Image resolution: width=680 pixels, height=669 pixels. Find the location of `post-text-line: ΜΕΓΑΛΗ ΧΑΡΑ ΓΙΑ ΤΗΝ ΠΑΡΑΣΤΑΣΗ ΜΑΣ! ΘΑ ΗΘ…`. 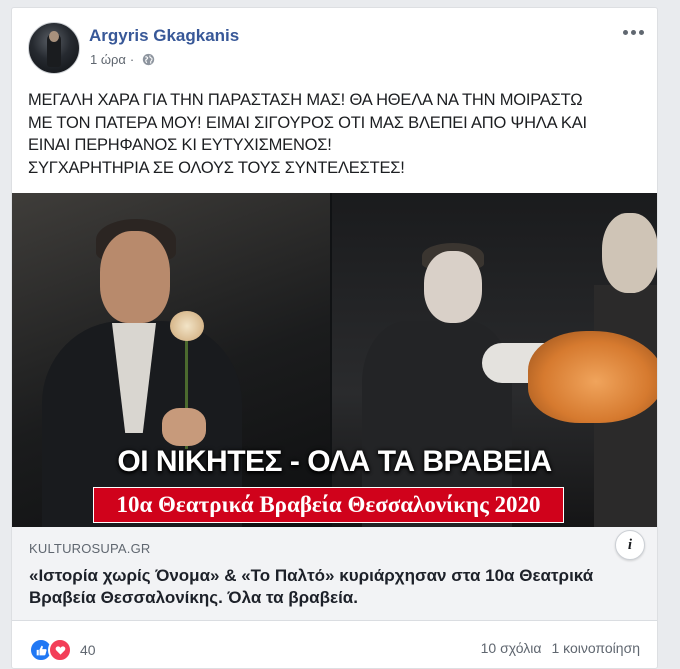

post-text-line: ΜΕΓΑΛΗ ΧΑΡΑ ΓΙΑ ΤΗΝ ΠΑΡΑΣΤΑΣΗ ΜΑΣ! ΘΑ ΗΘ… is located at coordinates (305, 100).